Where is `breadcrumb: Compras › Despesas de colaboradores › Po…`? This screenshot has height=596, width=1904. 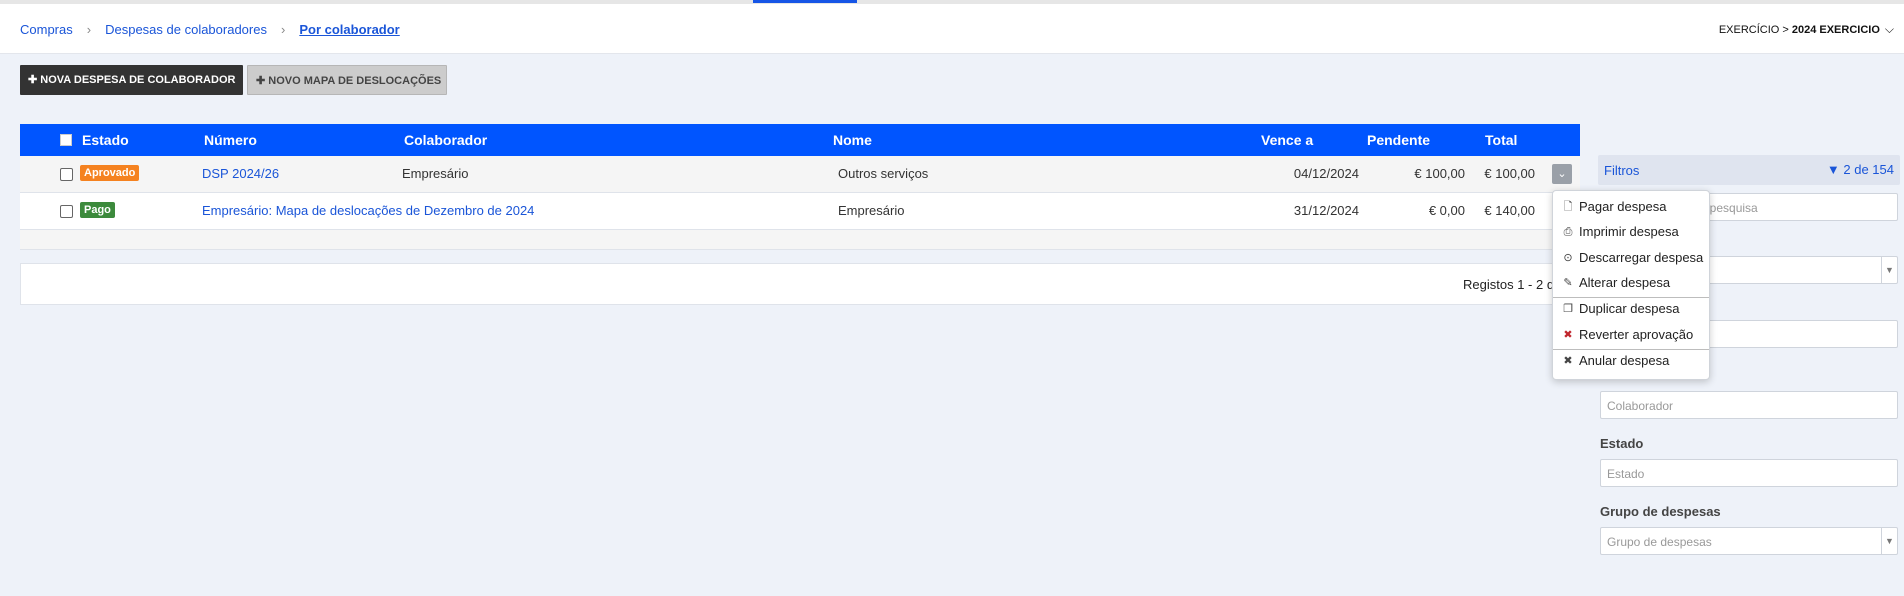 breadcrumb: Compras › Despesas de colaboradores › Po… is located at coordinates (210, 29).